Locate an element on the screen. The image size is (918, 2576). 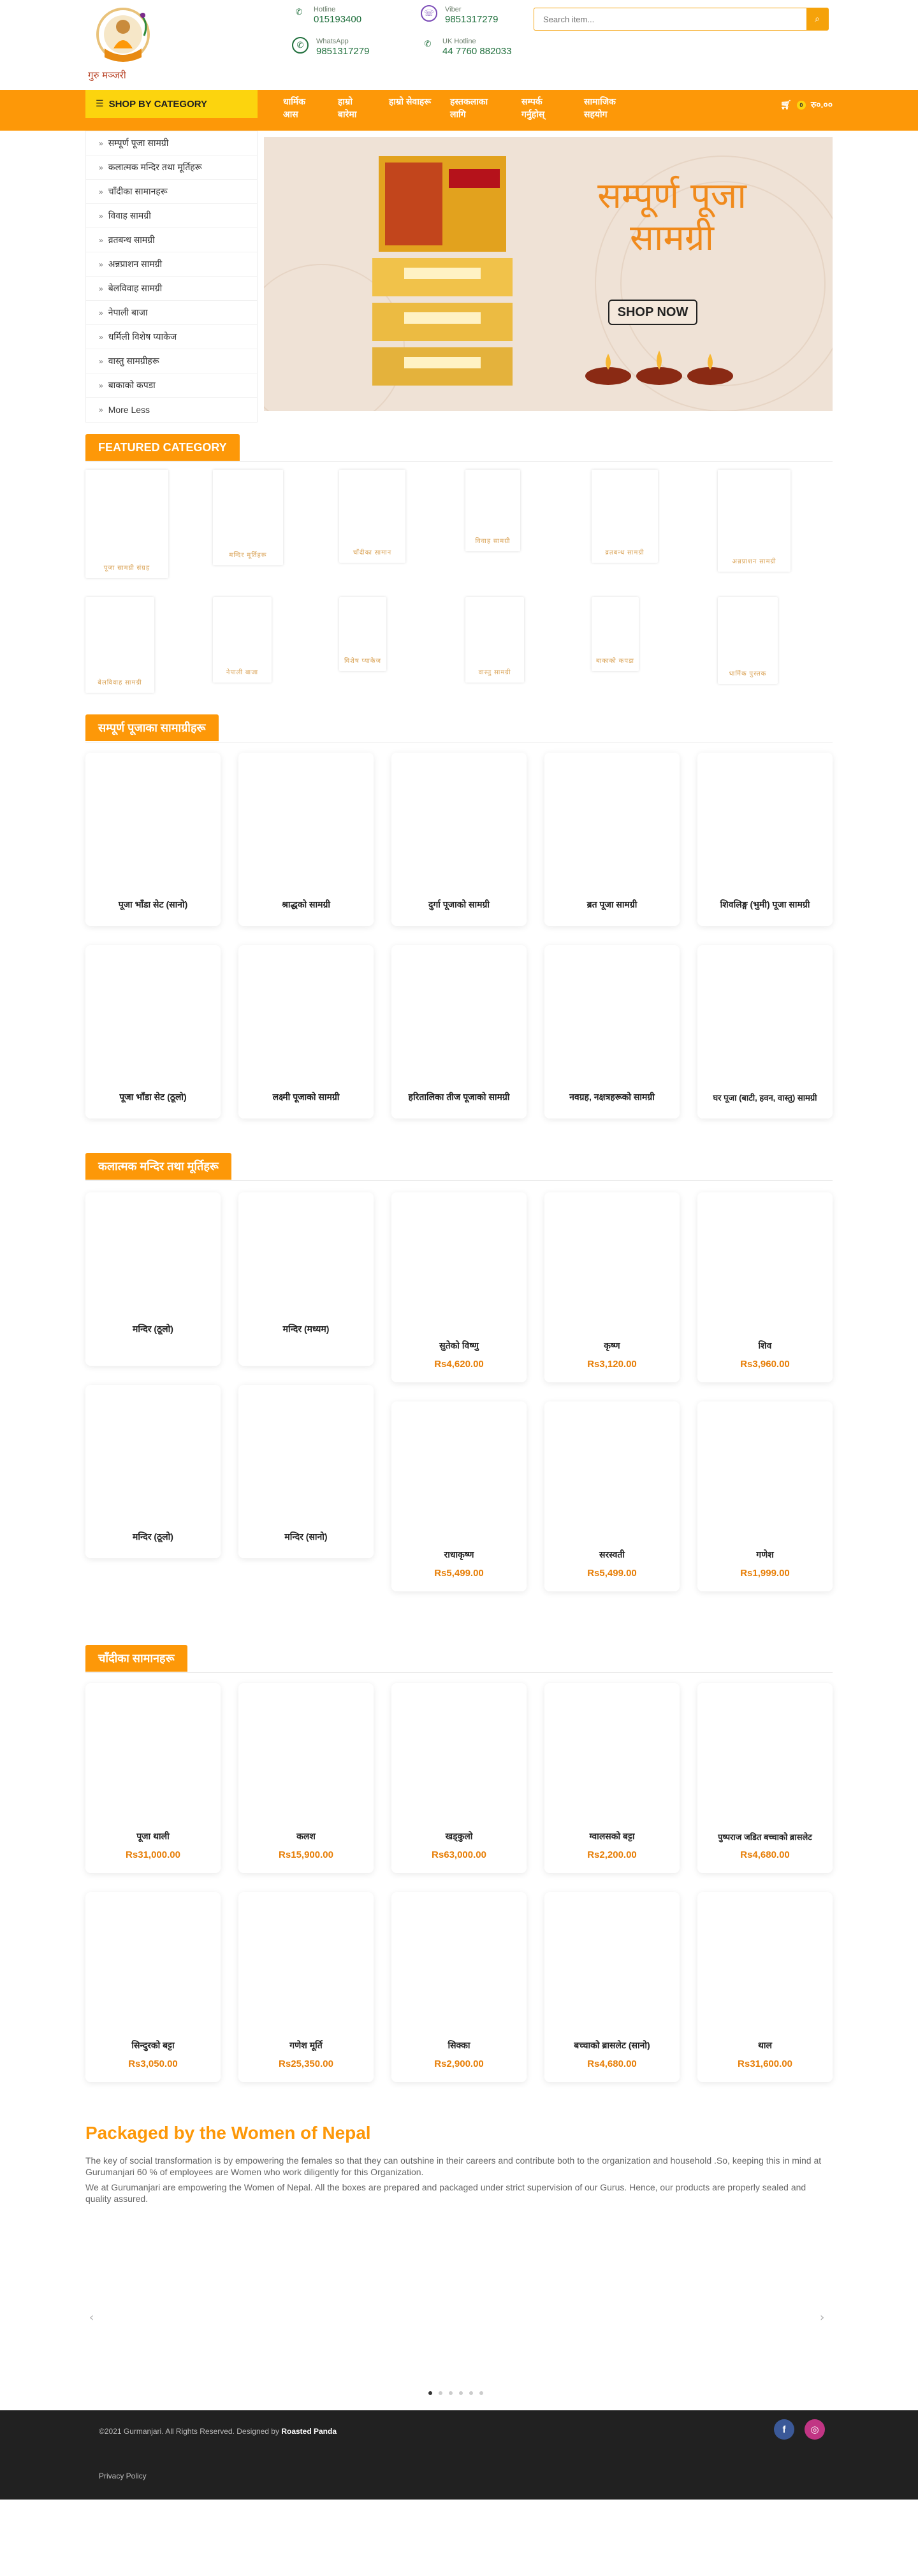
facebook-icon: f is located at coordinates (784, 2429).